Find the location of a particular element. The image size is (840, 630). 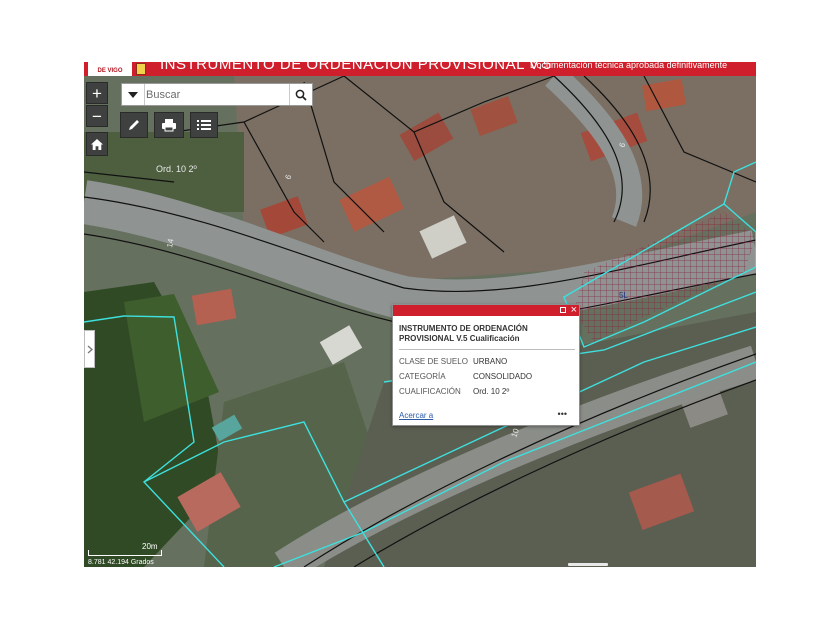

coordinates-readout: 8.781 42.194 Grados is located at coordinates (121, 562).